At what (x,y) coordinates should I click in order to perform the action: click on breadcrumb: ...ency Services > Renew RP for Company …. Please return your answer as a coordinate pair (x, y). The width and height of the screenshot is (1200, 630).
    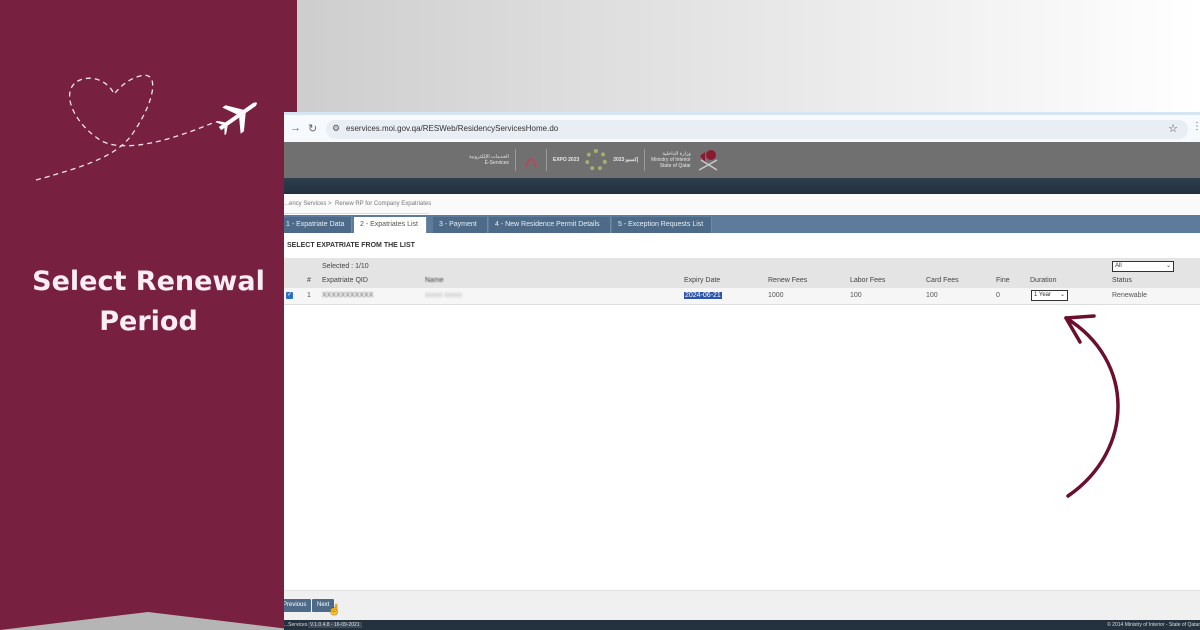
    Looking at the image, I should click on (742, 204).